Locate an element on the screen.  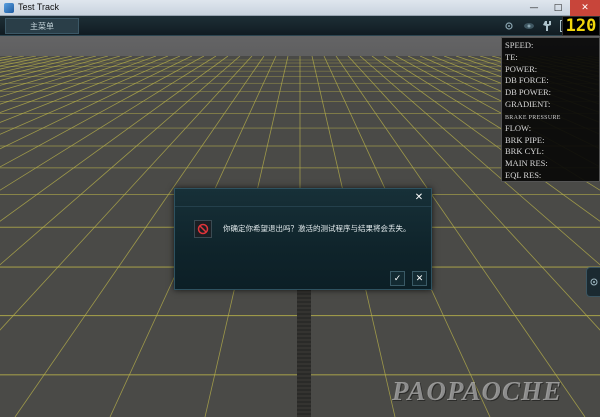
speed-value: 120 is located at coordinates (581, 26).